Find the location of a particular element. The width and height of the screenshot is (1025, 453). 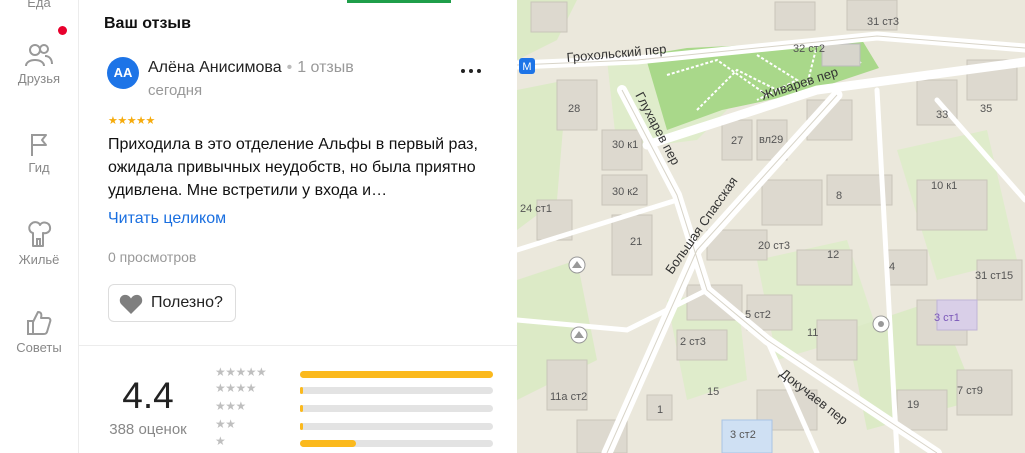

distribution-stars: ★ is located at coordinates (220, 441).